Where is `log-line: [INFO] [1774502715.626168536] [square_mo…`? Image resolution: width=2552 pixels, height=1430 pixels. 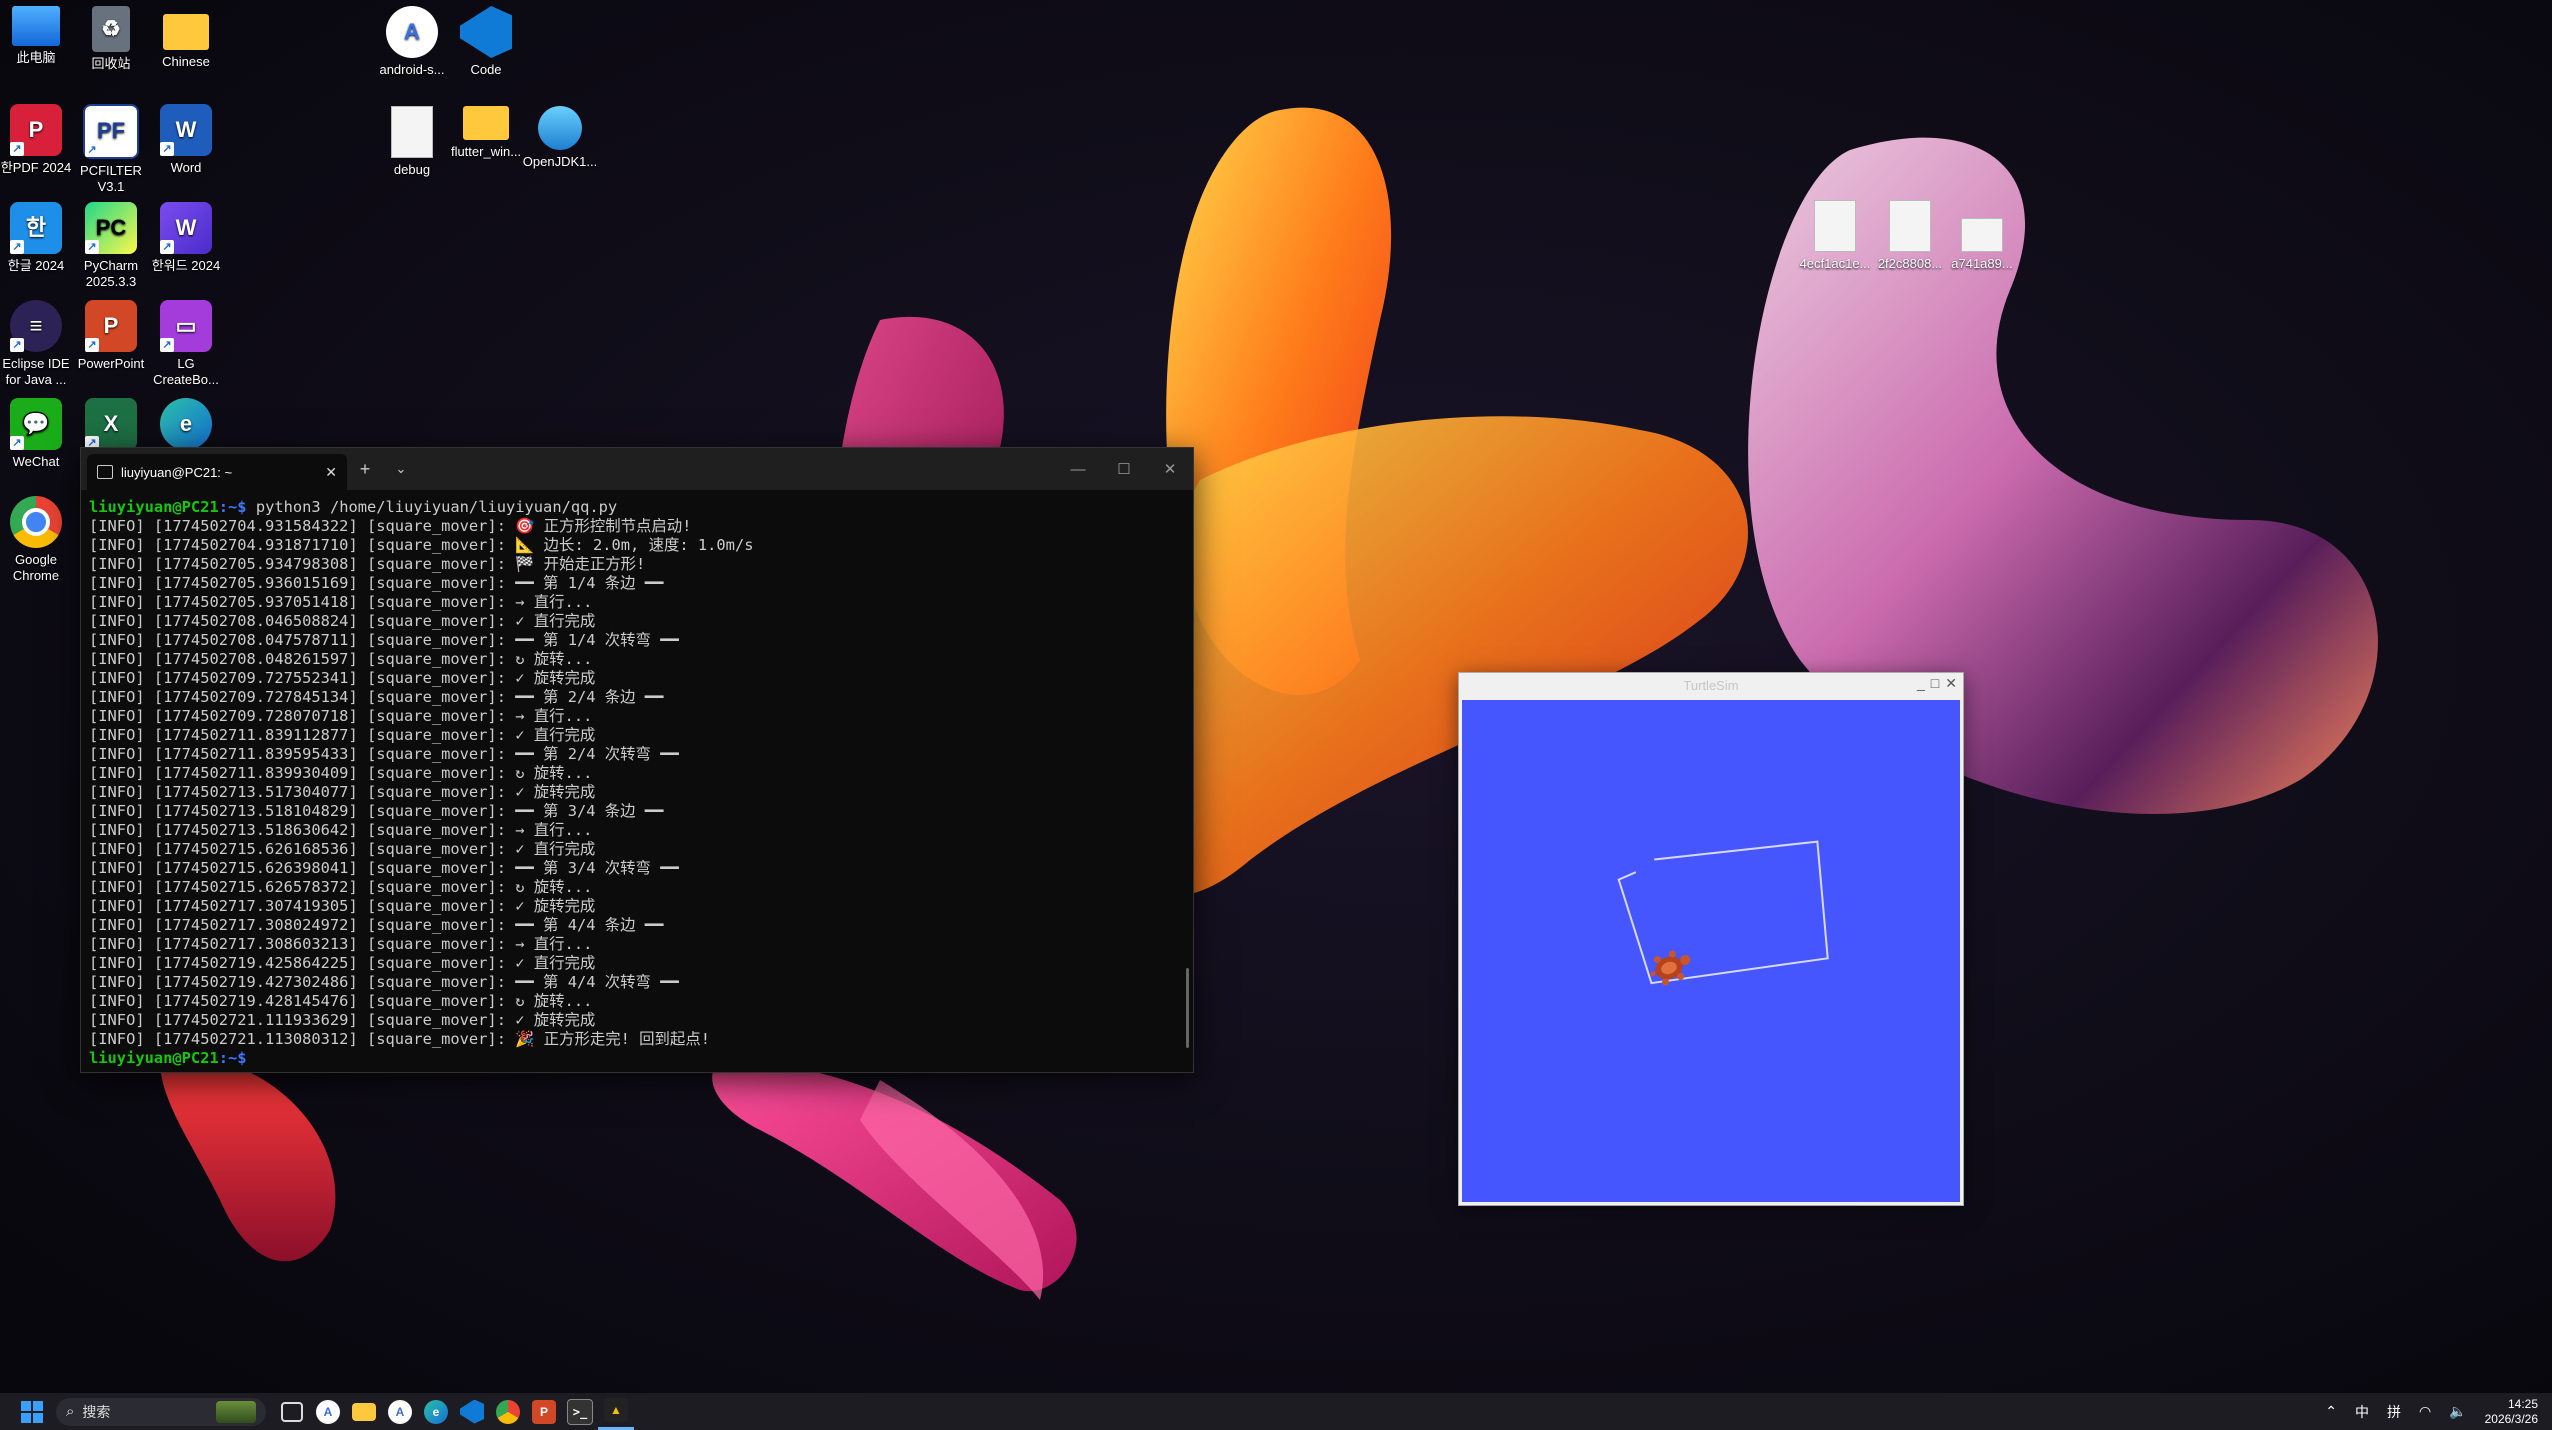
log-line: [INFO] [1774502715.626168536] [square_mo… is located at coordinates (342, 849).